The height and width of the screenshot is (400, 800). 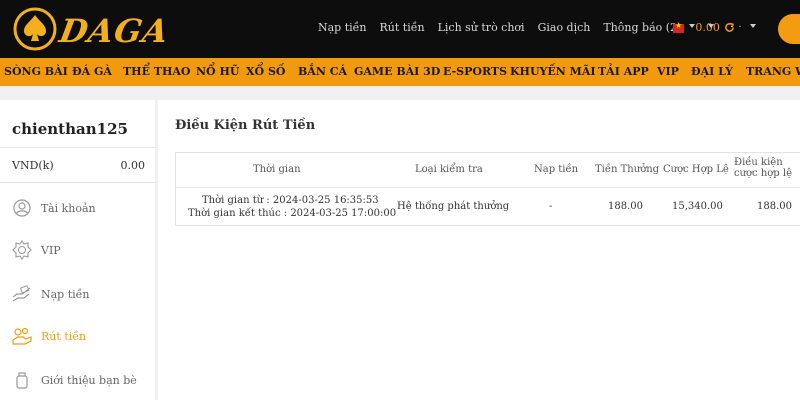 I want to click on top-link-deposit: Nạp tiền, so click(x=342, y=27).